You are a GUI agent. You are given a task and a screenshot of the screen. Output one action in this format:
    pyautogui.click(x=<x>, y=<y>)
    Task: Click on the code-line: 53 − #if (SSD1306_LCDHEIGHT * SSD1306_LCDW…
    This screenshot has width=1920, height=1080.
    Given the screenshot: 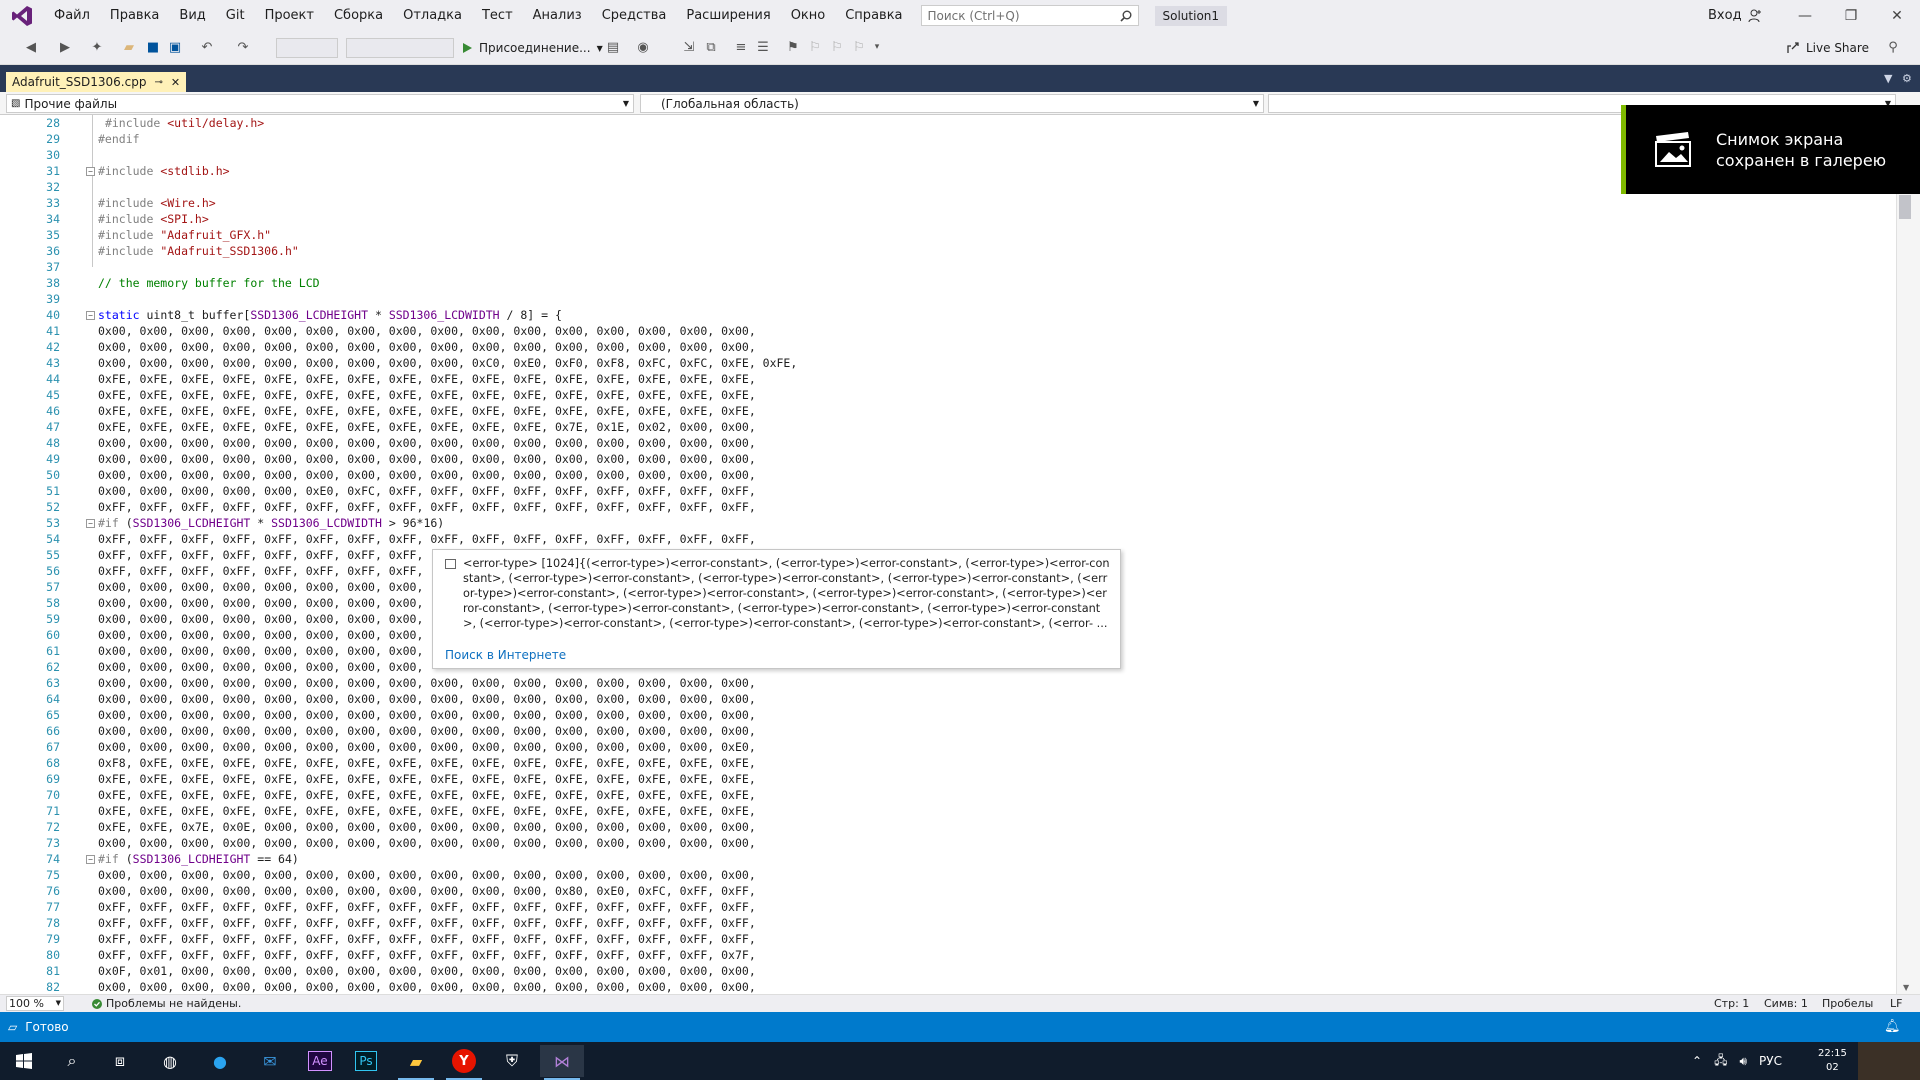 What is the action you would take?
    pyautogui.click(x=948, y=523)
    